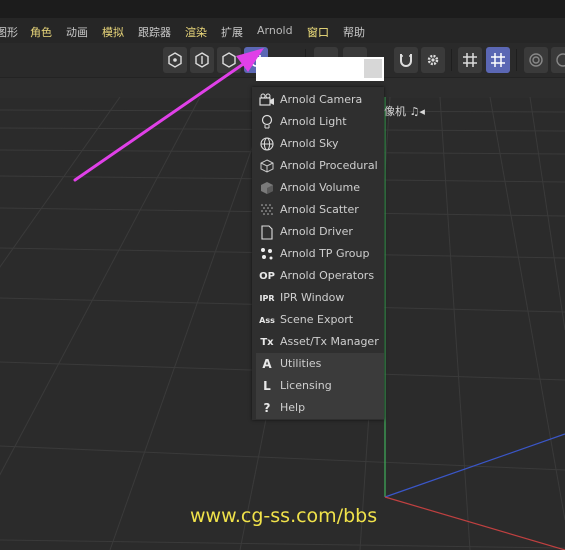 This screenshot has height=550, width=565. Describe the element at coordinates (404, 111) in the screenshot. I see `camera-label: 像机 ♫◂` at that location.